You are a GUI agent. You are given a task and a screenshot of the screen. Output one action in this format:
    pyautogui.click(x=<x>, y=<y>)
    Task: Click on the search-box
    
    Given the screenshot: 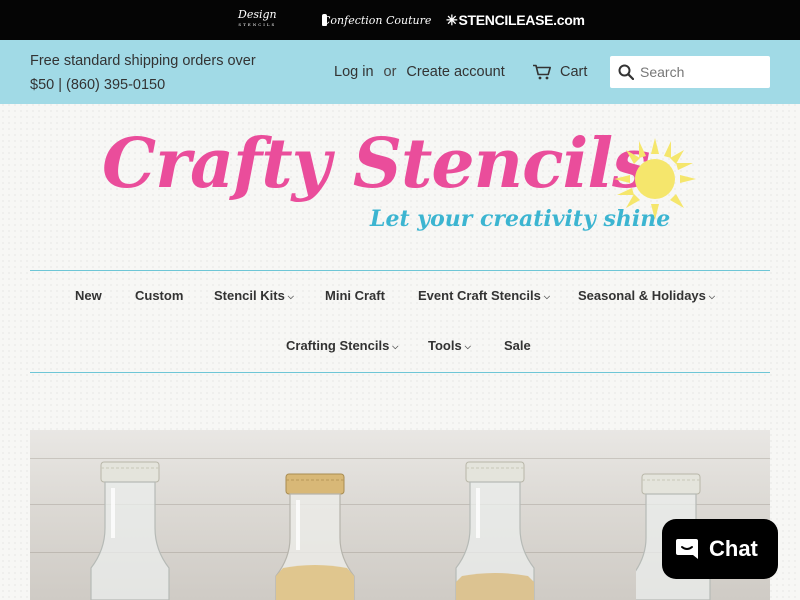 What is the action you would take?
    pyautogui.click(x=690, y=72)
    